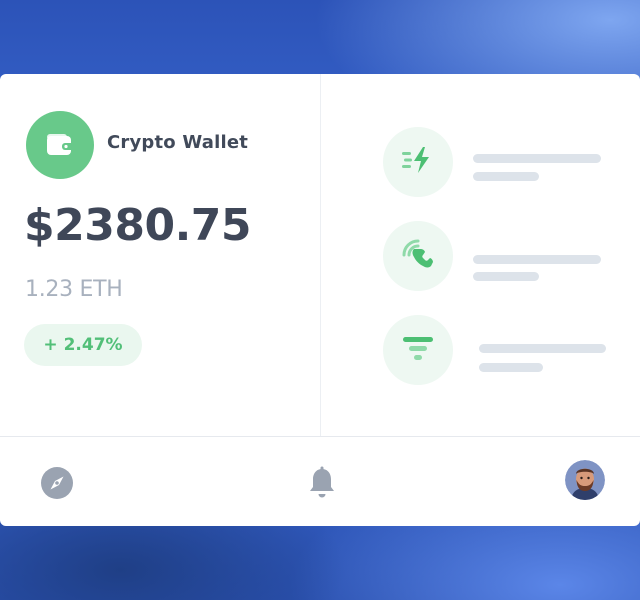 This screenshot has height=600, width=640. I want to click on horizontal-divider, so click(320, 436).